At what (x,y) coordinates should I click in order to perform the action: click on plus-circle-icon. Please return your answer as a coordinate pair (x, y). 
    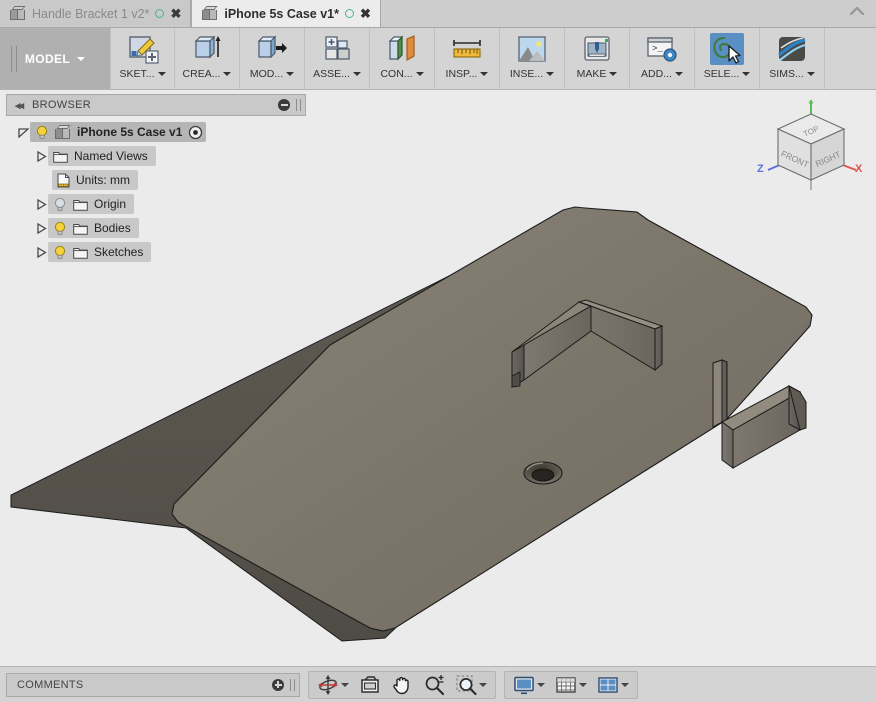
    Looking at the image, I should click on (278, 684).